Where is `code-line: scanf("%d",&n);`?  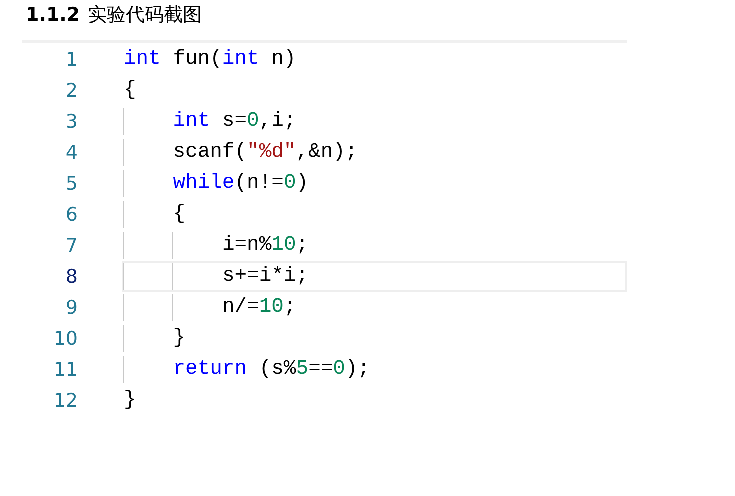 code-line: scanf("%d",&n); is located at coordinates (241, 152).